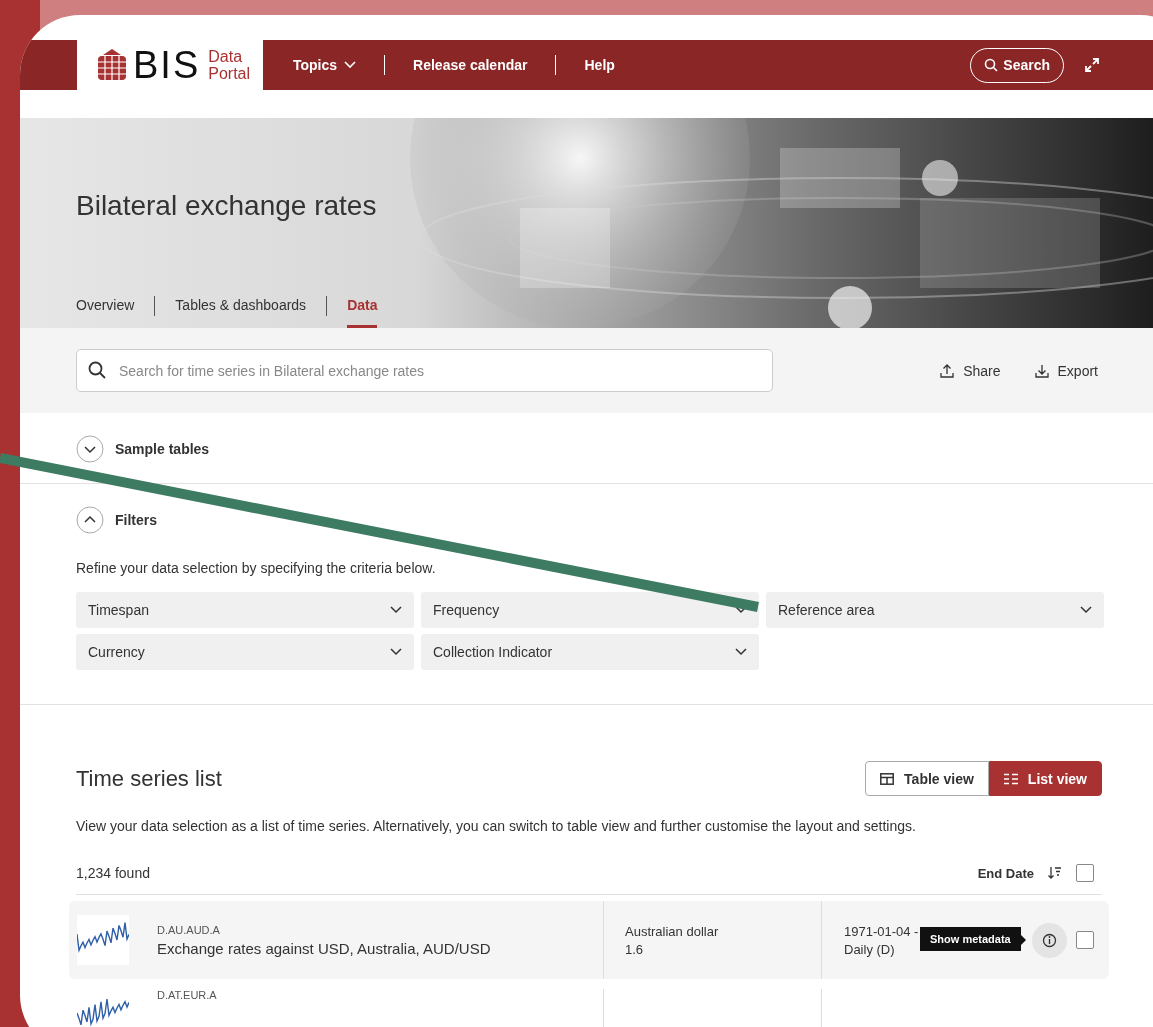 The image size is (1153, 1027). Describe the element at coordinates (113, 873) in the screenshot. I see `result-count: 1,234 found` at that location.